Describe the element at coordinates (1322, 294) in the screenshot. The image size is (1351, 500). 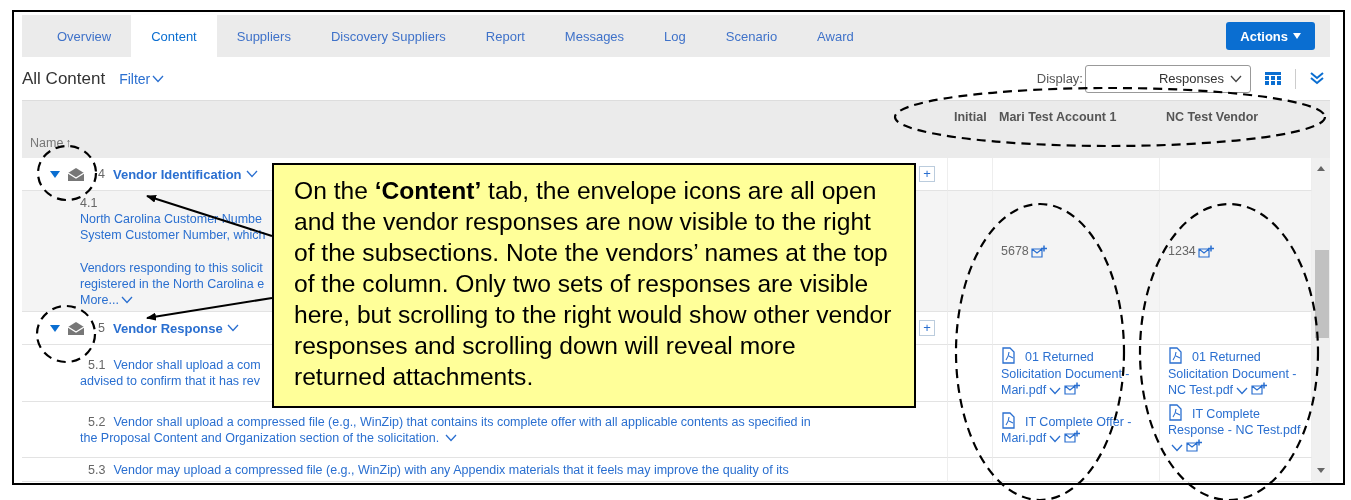
I see `scrollbar-thumb` at that location.